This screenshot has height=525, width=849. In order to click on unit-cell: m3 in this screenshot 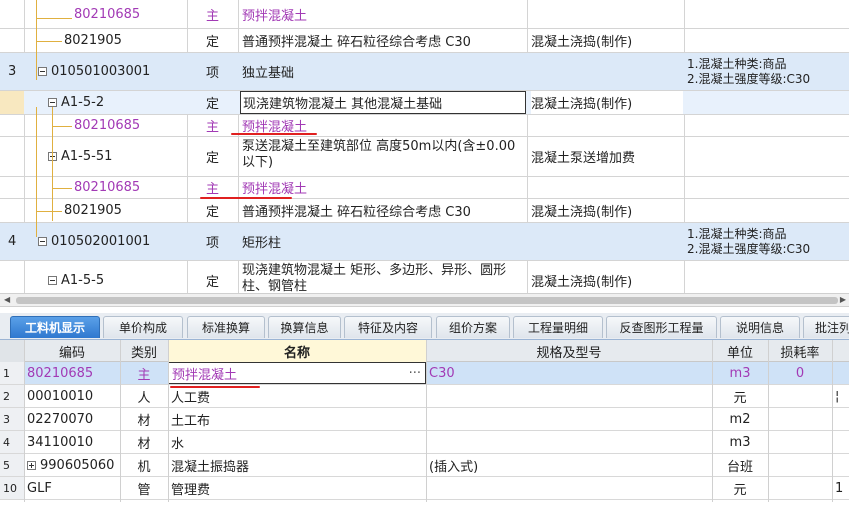, I will do `click(740, 442)`.